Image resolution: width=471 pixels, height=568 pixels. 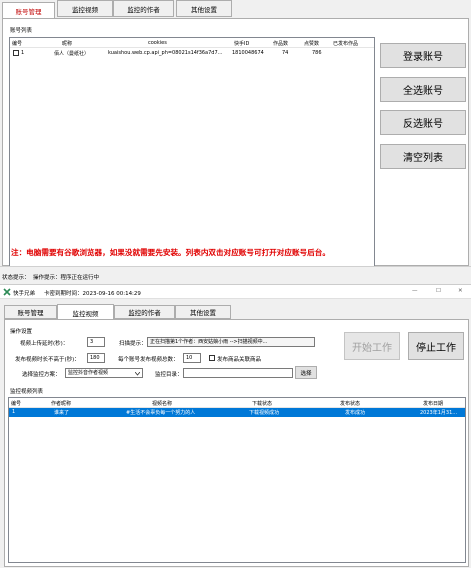 What do you see at coordinates (350, 403) in the screenshot?
I see `col-publish-status: 发布状态` at bounding box center [350, 403].